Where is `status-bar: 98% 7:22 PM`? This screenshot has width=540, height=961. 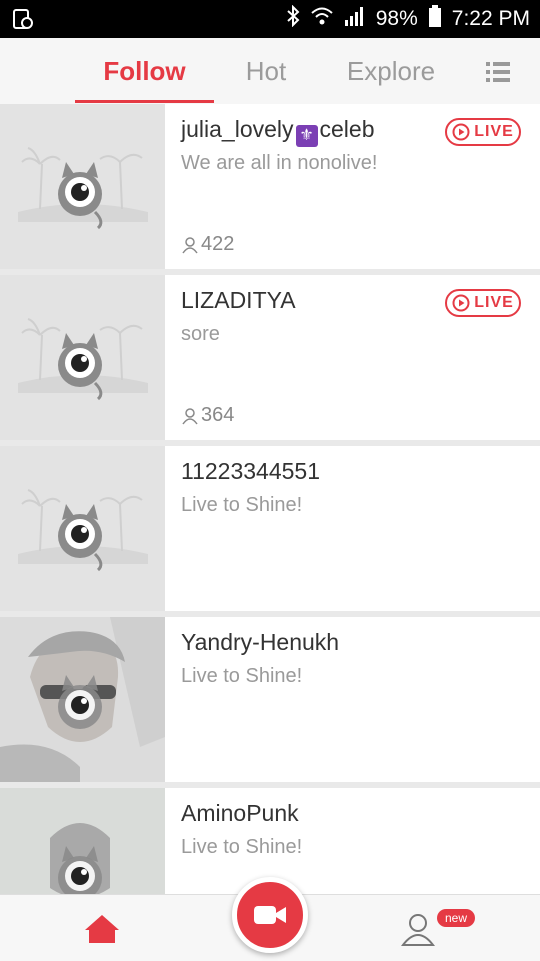 status-bar: 98% 7:22 PM is located at coordinates (270, 19).